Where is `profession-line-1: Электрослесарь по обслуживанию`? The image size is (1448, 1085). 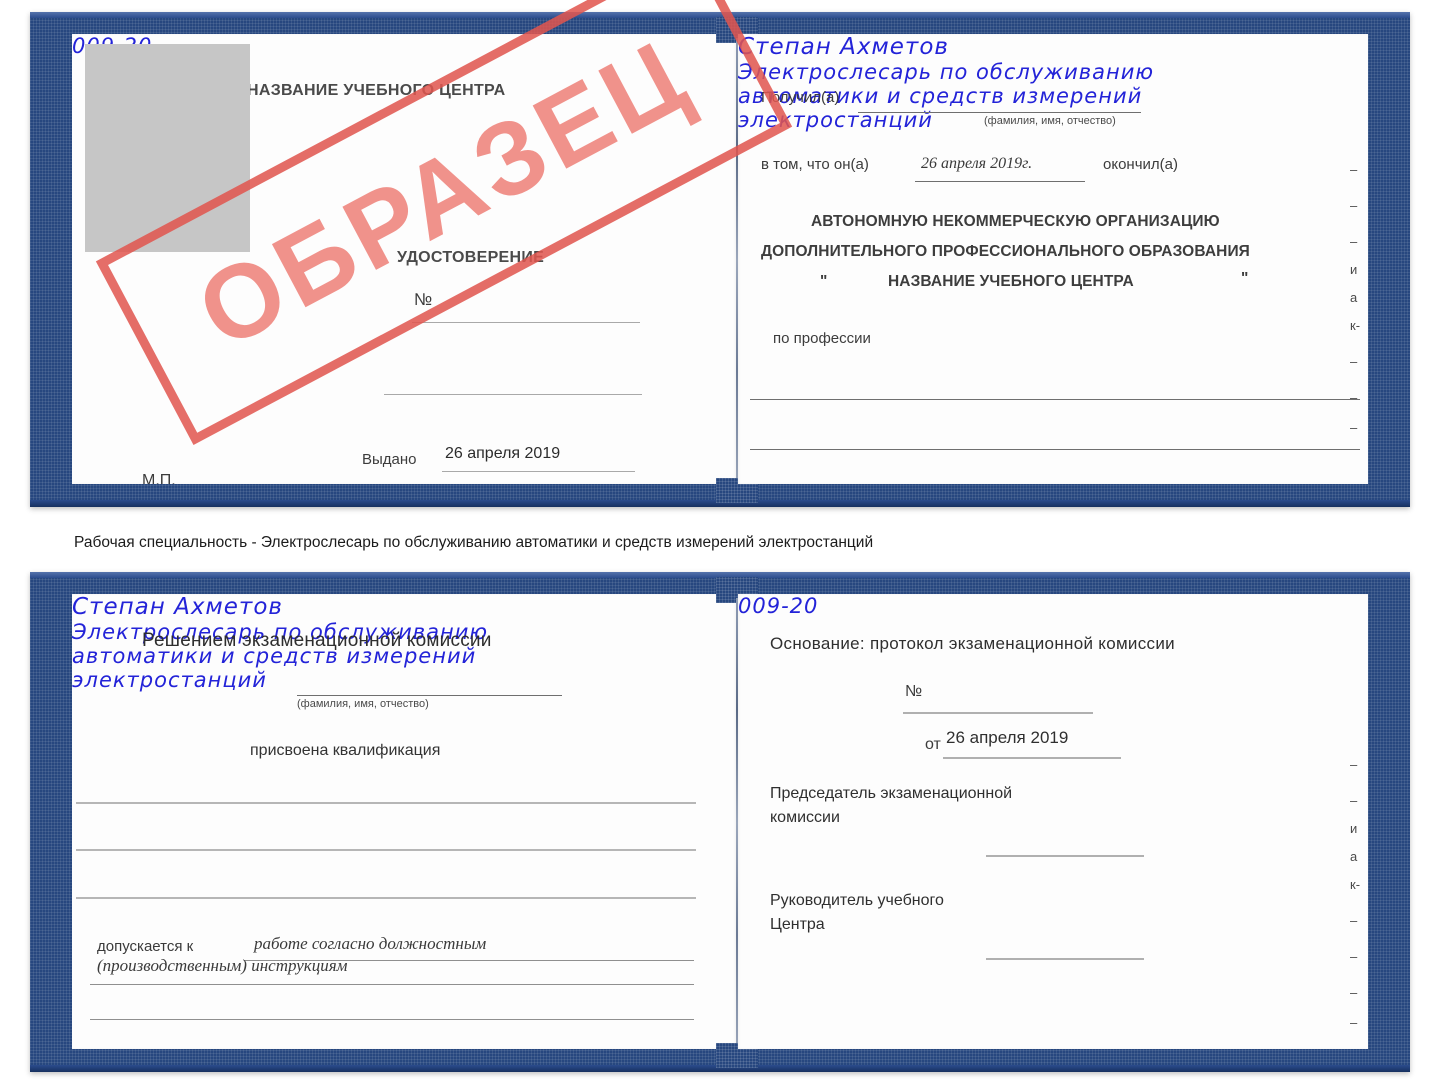
profession-line-1: Электрослесарь по обслуживанию is located at coordinates (946, 72).